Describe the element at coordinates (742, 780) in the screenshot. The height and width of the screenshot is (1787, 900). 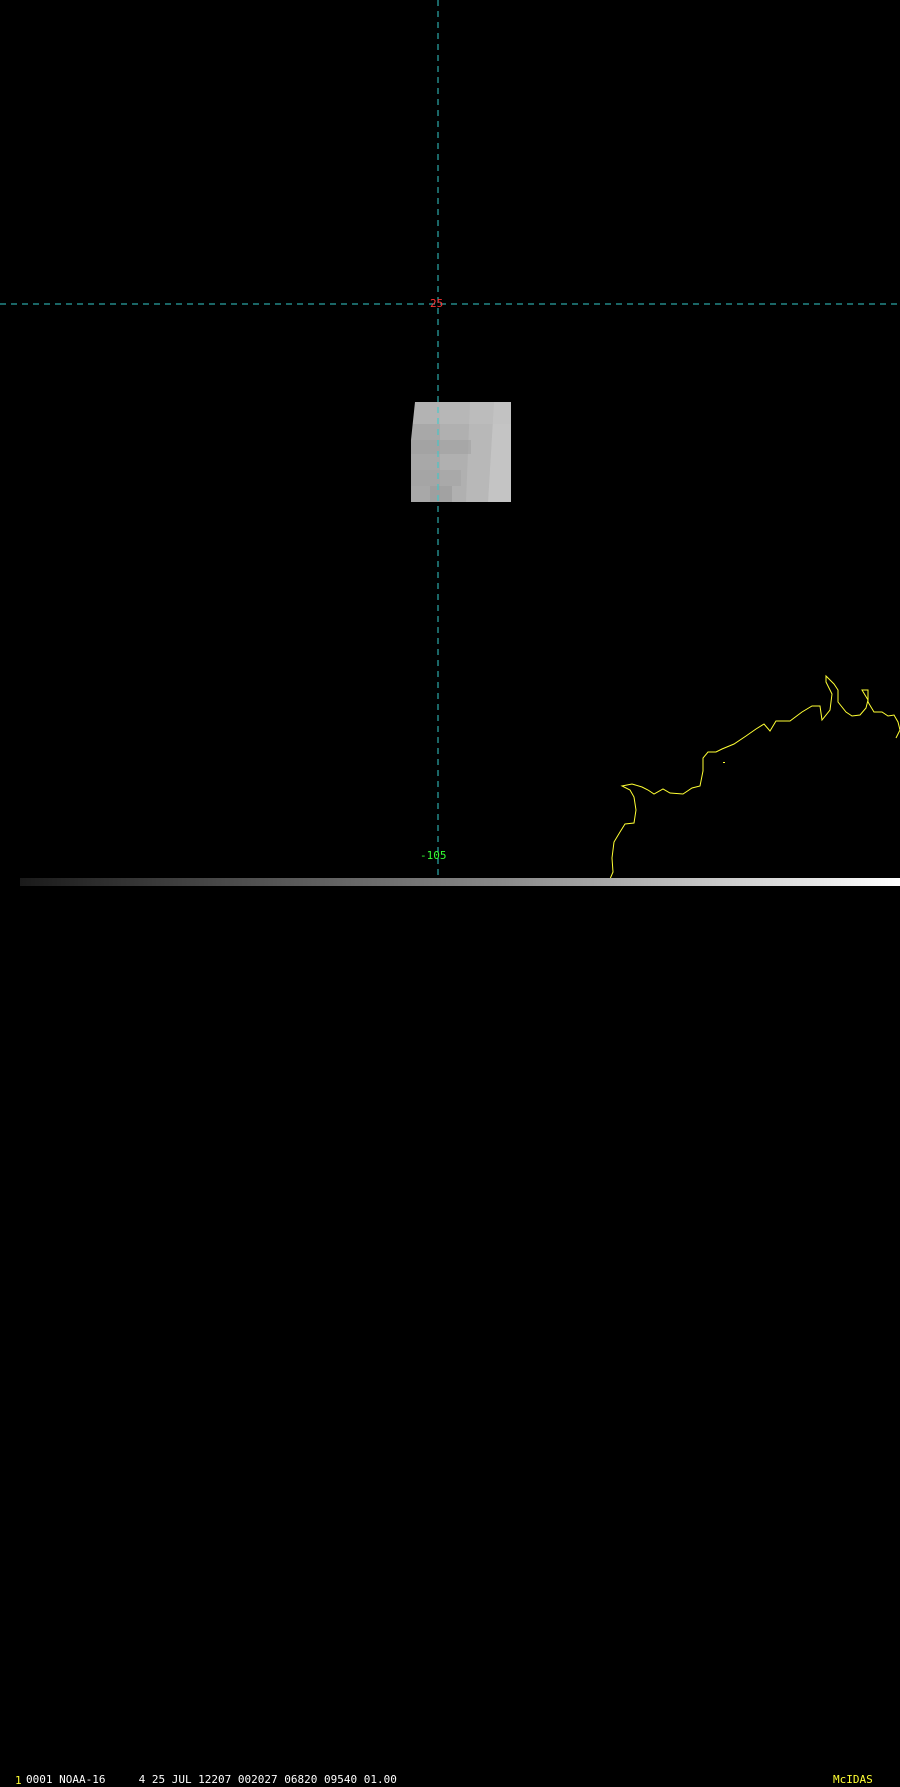
I see `coastline` at that location.